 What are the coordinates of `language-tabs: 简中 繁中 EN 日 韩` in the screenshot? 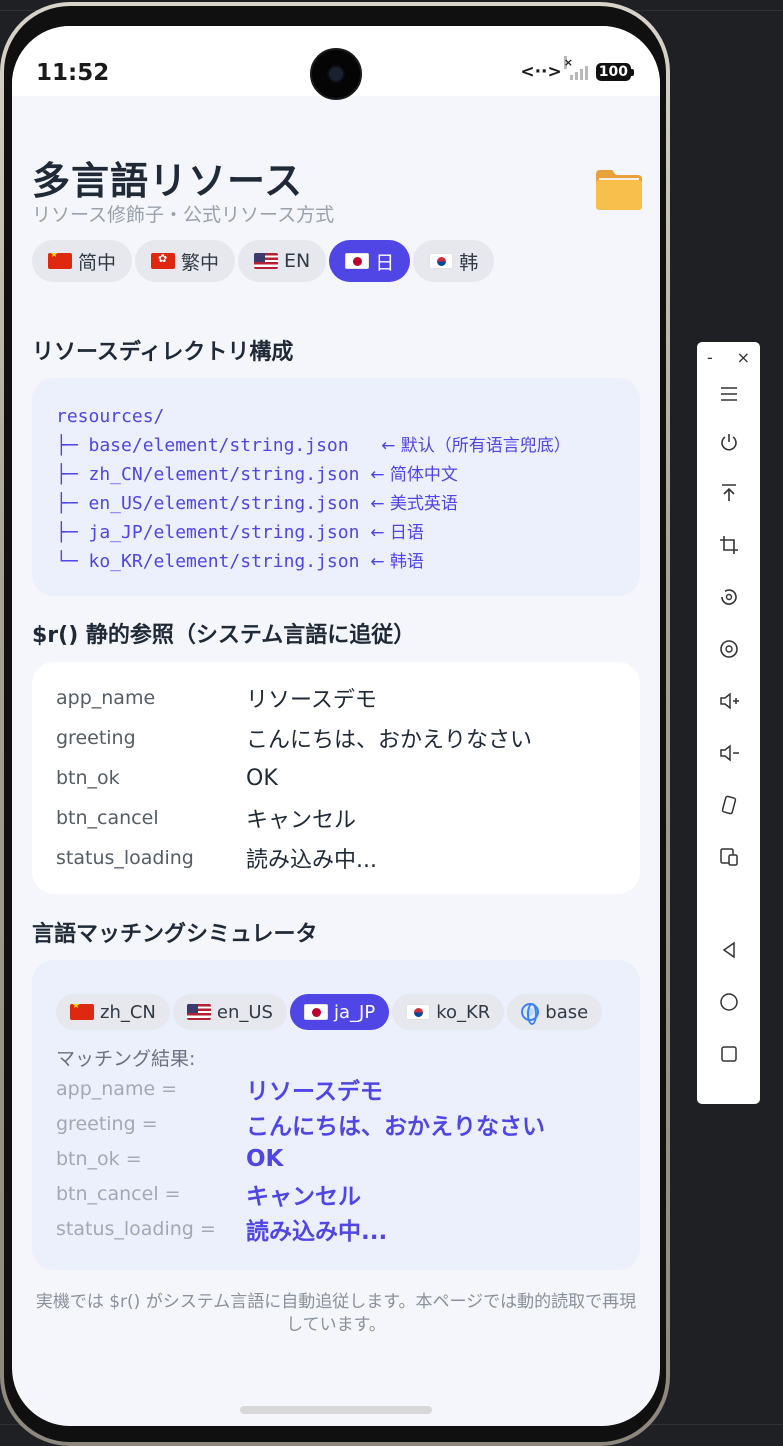 It's located at (263, 261).